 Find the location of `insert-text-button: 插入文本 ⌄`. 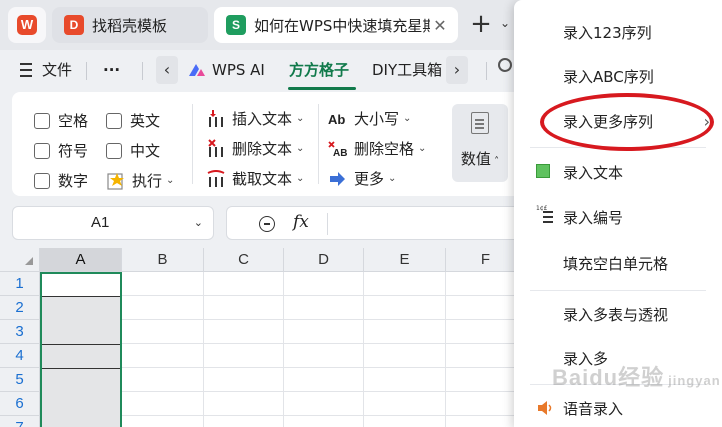

insert-text-button: 插入文本 ⌄ is located at coordinates (255, 118).